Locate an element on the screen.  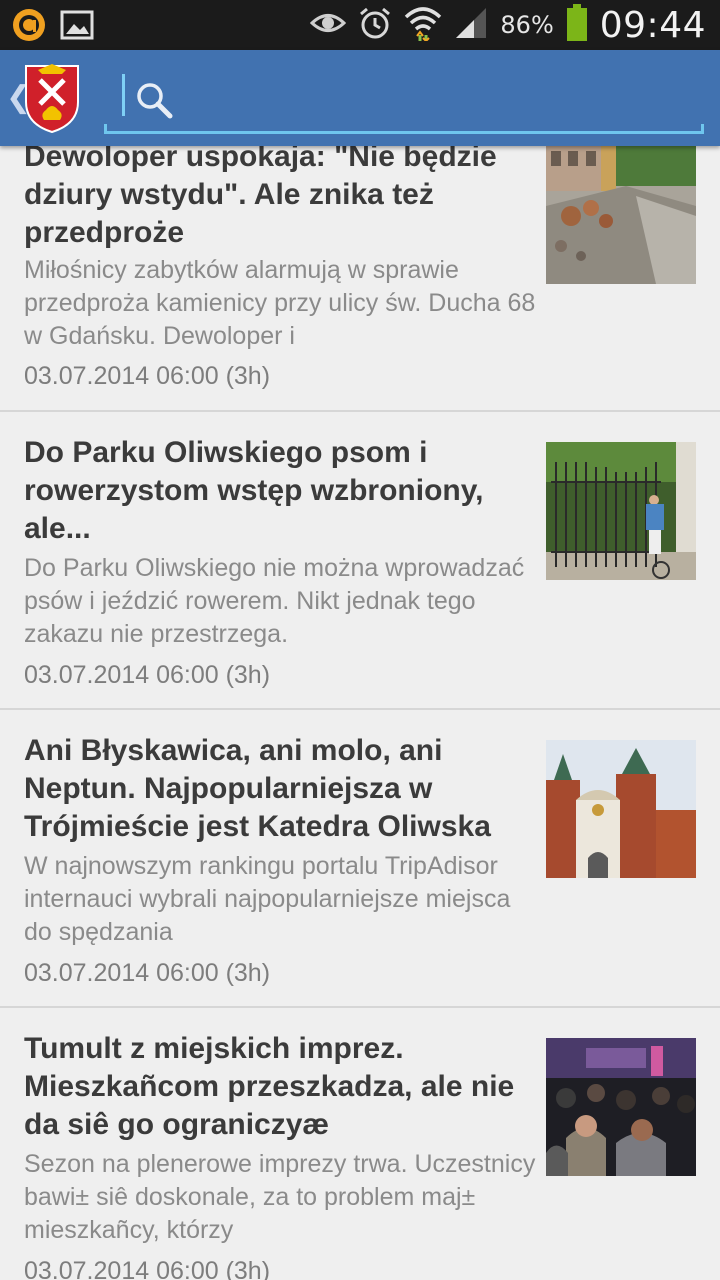
concert-crowd-photo is located at coordinates (621, 1107).